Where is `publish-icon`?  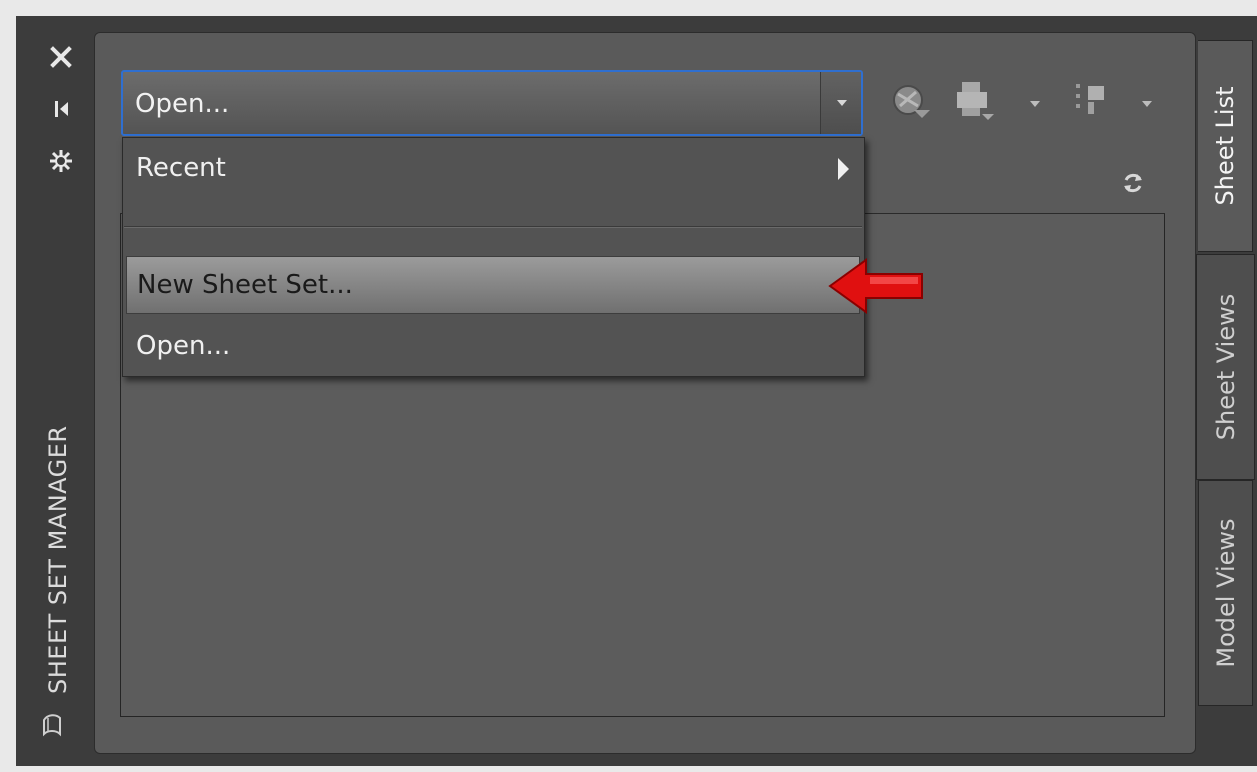
publish-icon is located at coordinates (911, 102).